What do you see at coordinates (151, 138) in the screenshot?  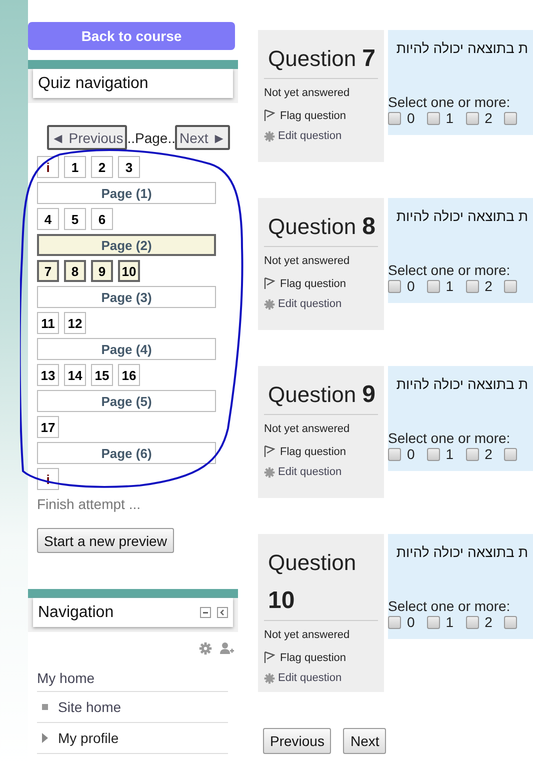 I see `page-label: ..Page..` at bounding box center [151, 138].